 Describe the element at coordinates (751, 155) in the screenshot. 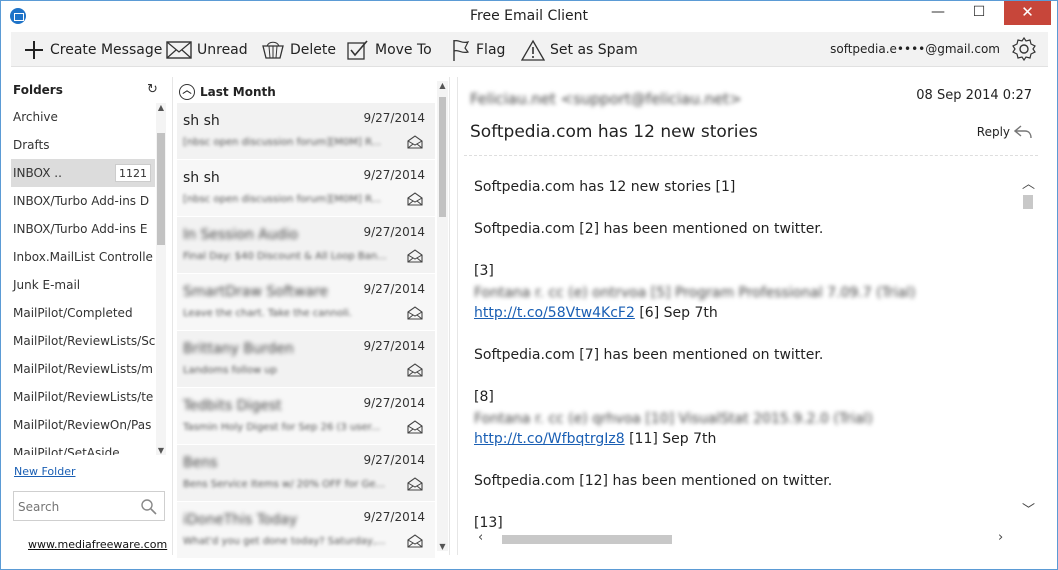

I see `header-divider` at that location.